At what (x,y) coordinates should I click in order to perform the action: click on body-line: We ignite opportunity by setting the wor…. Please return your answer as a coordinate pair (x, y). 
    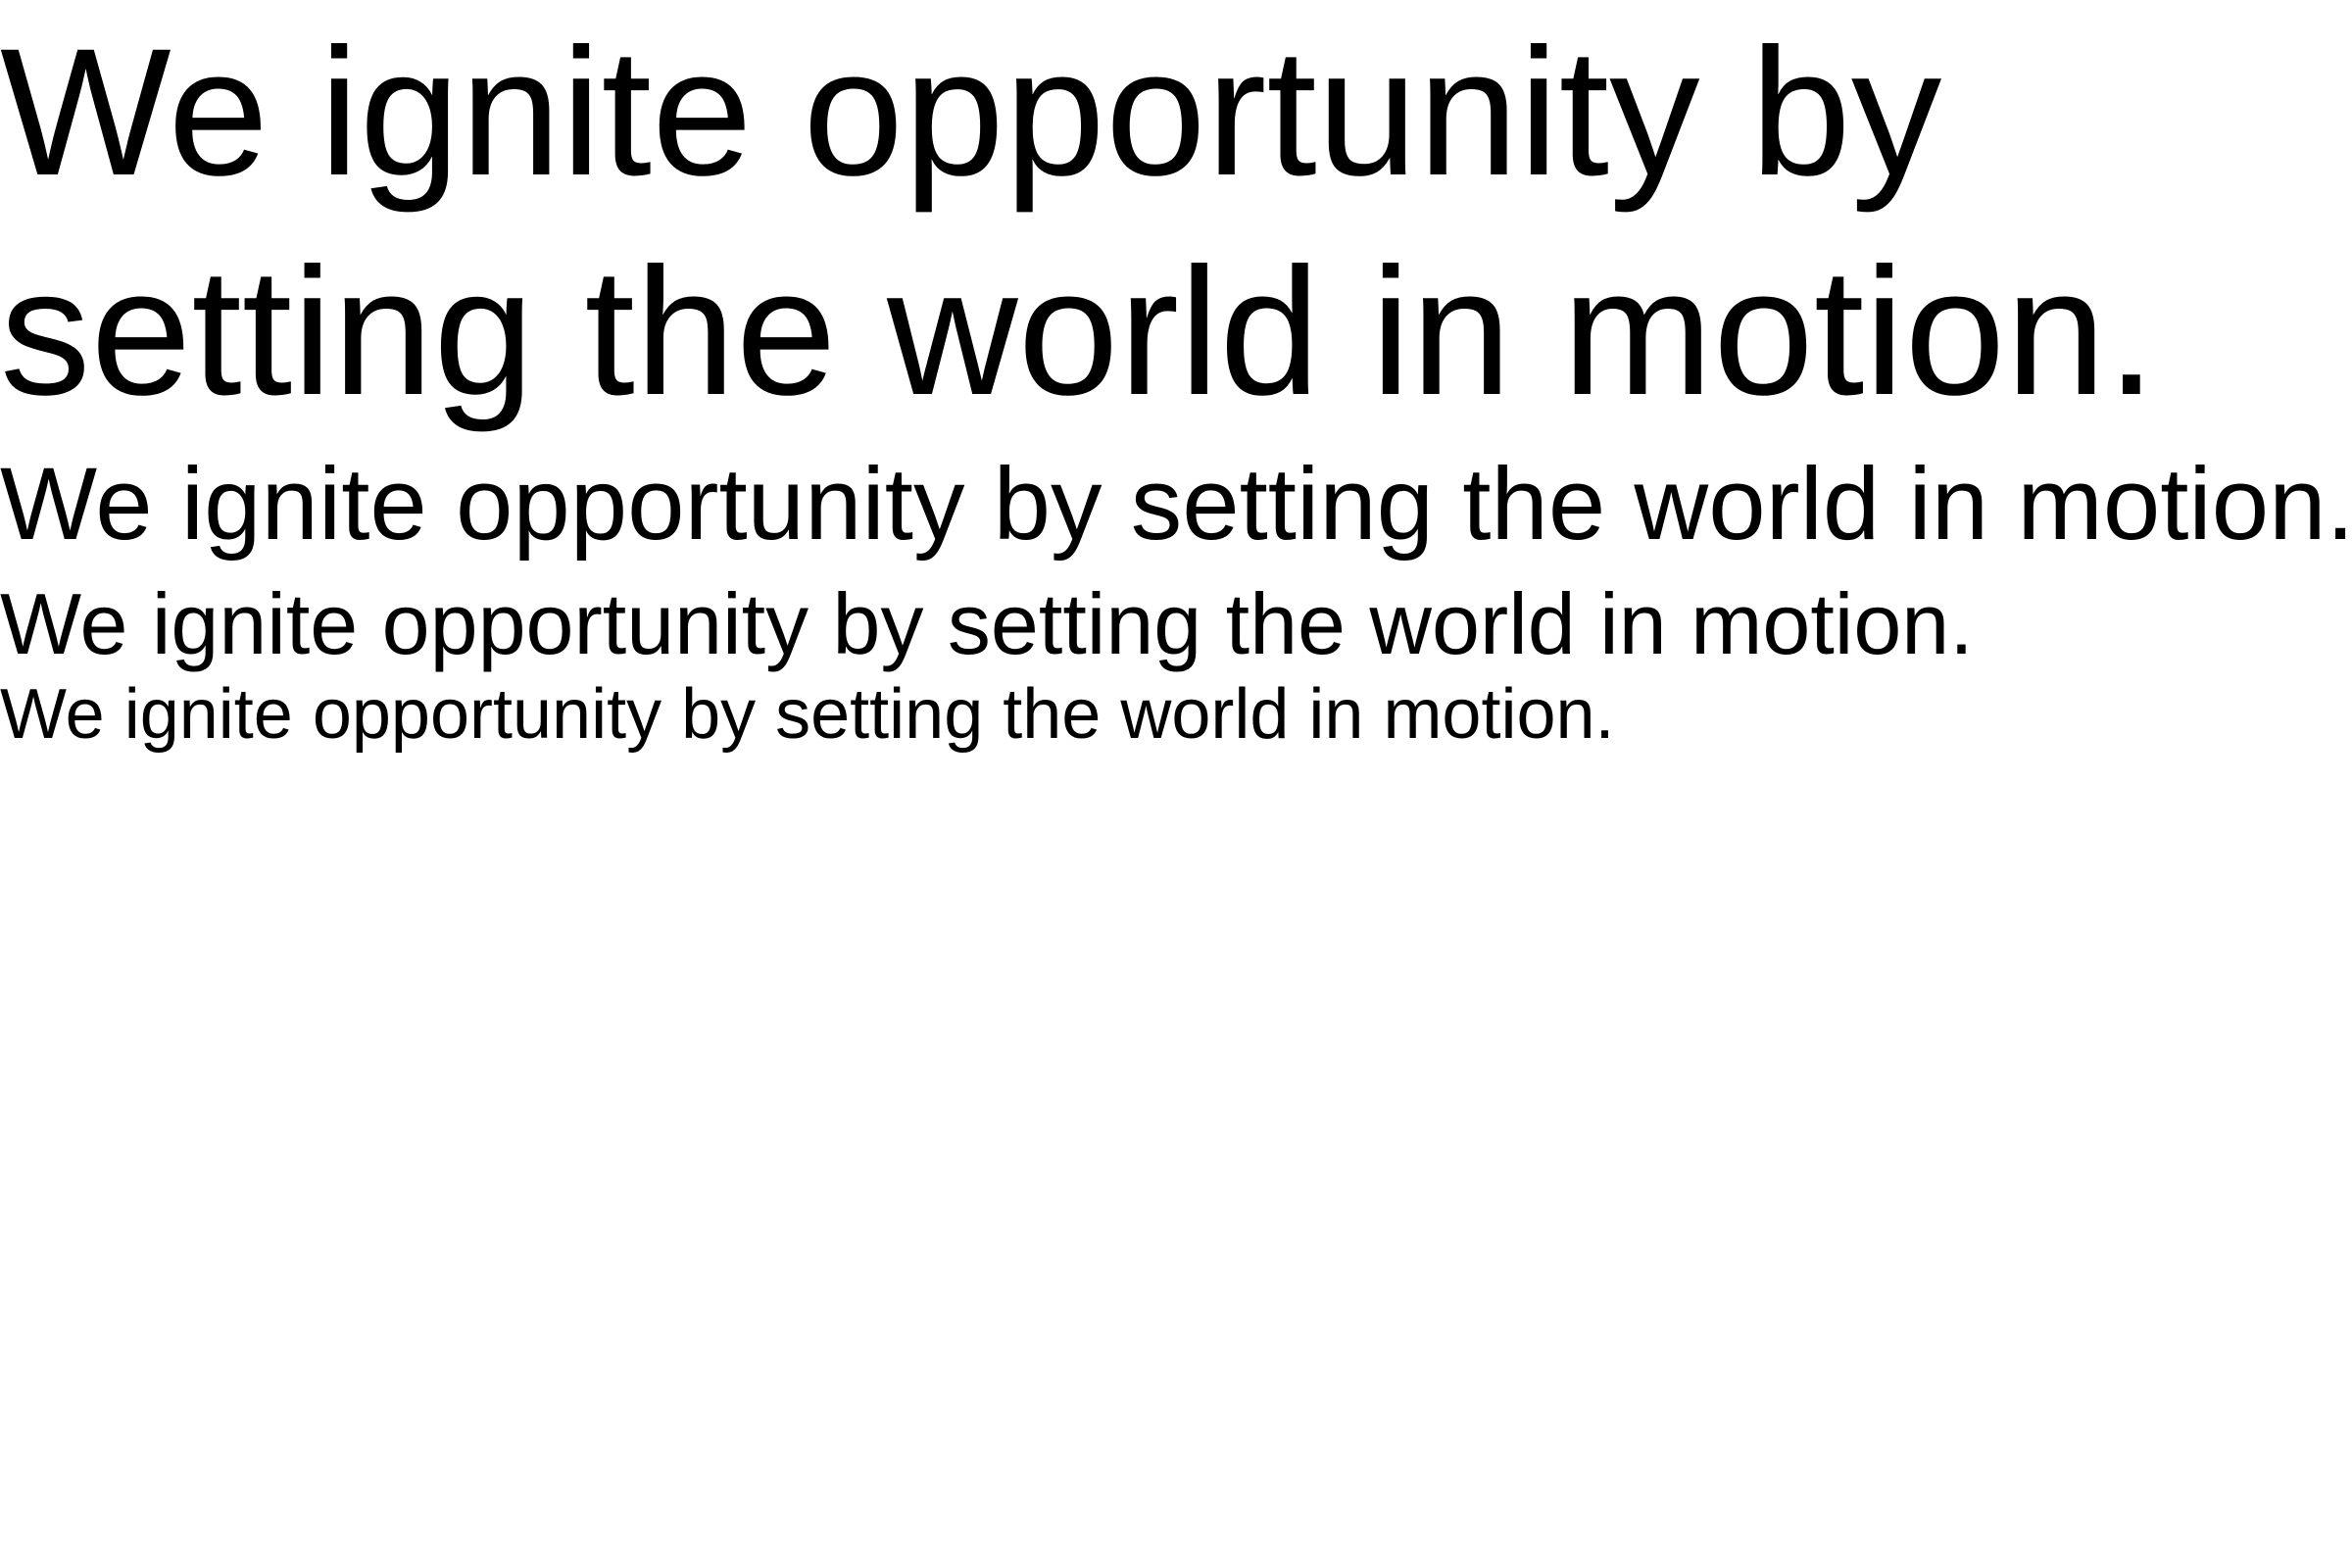
    Looking at the image, I should click on (807, 714).